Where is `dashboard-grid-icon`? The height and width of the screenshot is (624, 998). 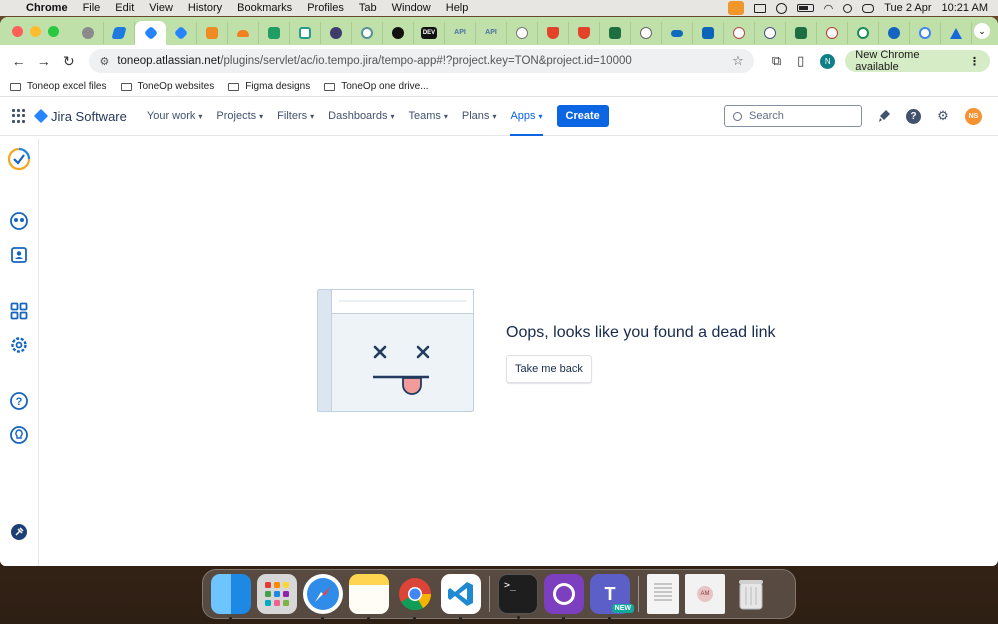
dashboard-grid-icon is located at coordinates (19, 311).